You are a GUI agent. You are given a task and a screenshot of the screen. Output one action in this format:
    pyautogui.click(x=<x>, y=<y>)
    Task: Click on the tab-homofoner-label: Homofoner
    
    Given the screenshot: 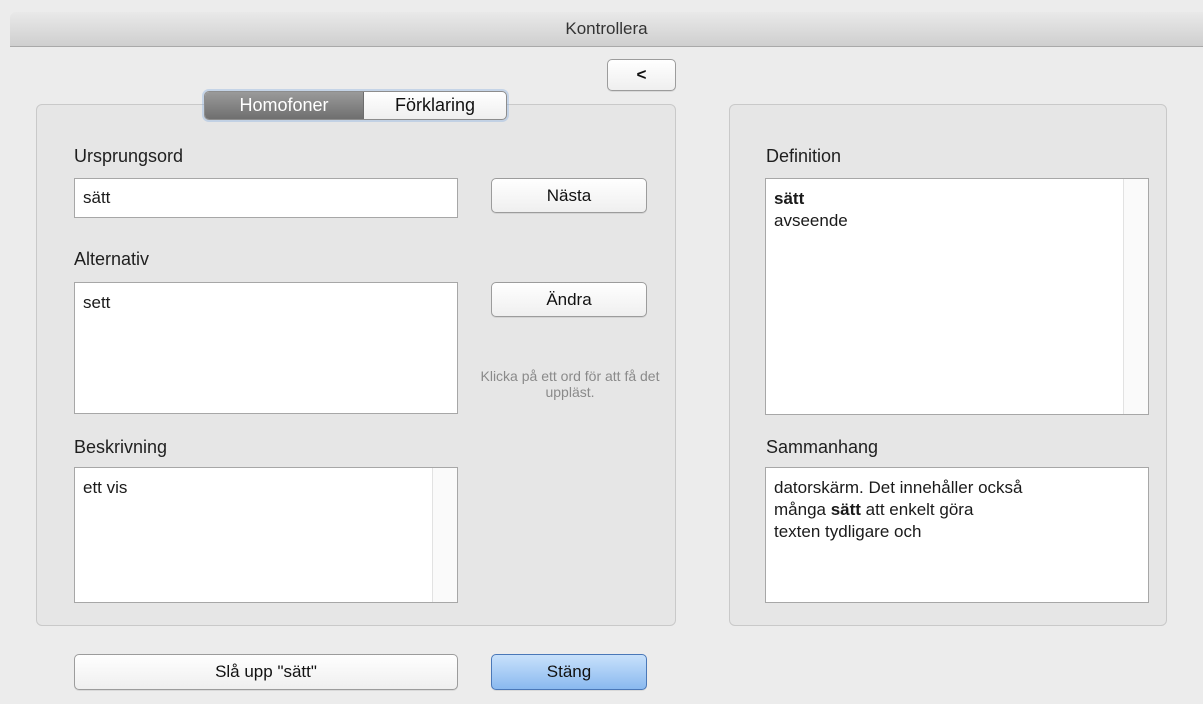 What is the action you would take?
    pyautogui.click(x=284, y=105)
    